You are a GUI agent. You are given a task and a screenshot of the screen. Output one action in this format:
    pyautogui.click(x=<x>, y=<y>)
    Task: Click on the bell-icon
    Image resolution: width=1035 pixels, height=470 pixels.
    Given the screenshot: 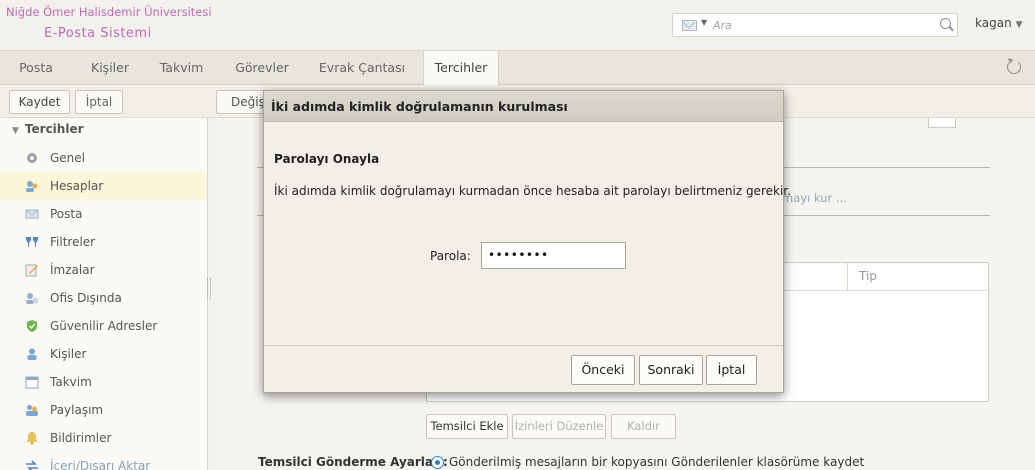 What is the action you would take?
    pyautogui.click(x=32, y=438)
    